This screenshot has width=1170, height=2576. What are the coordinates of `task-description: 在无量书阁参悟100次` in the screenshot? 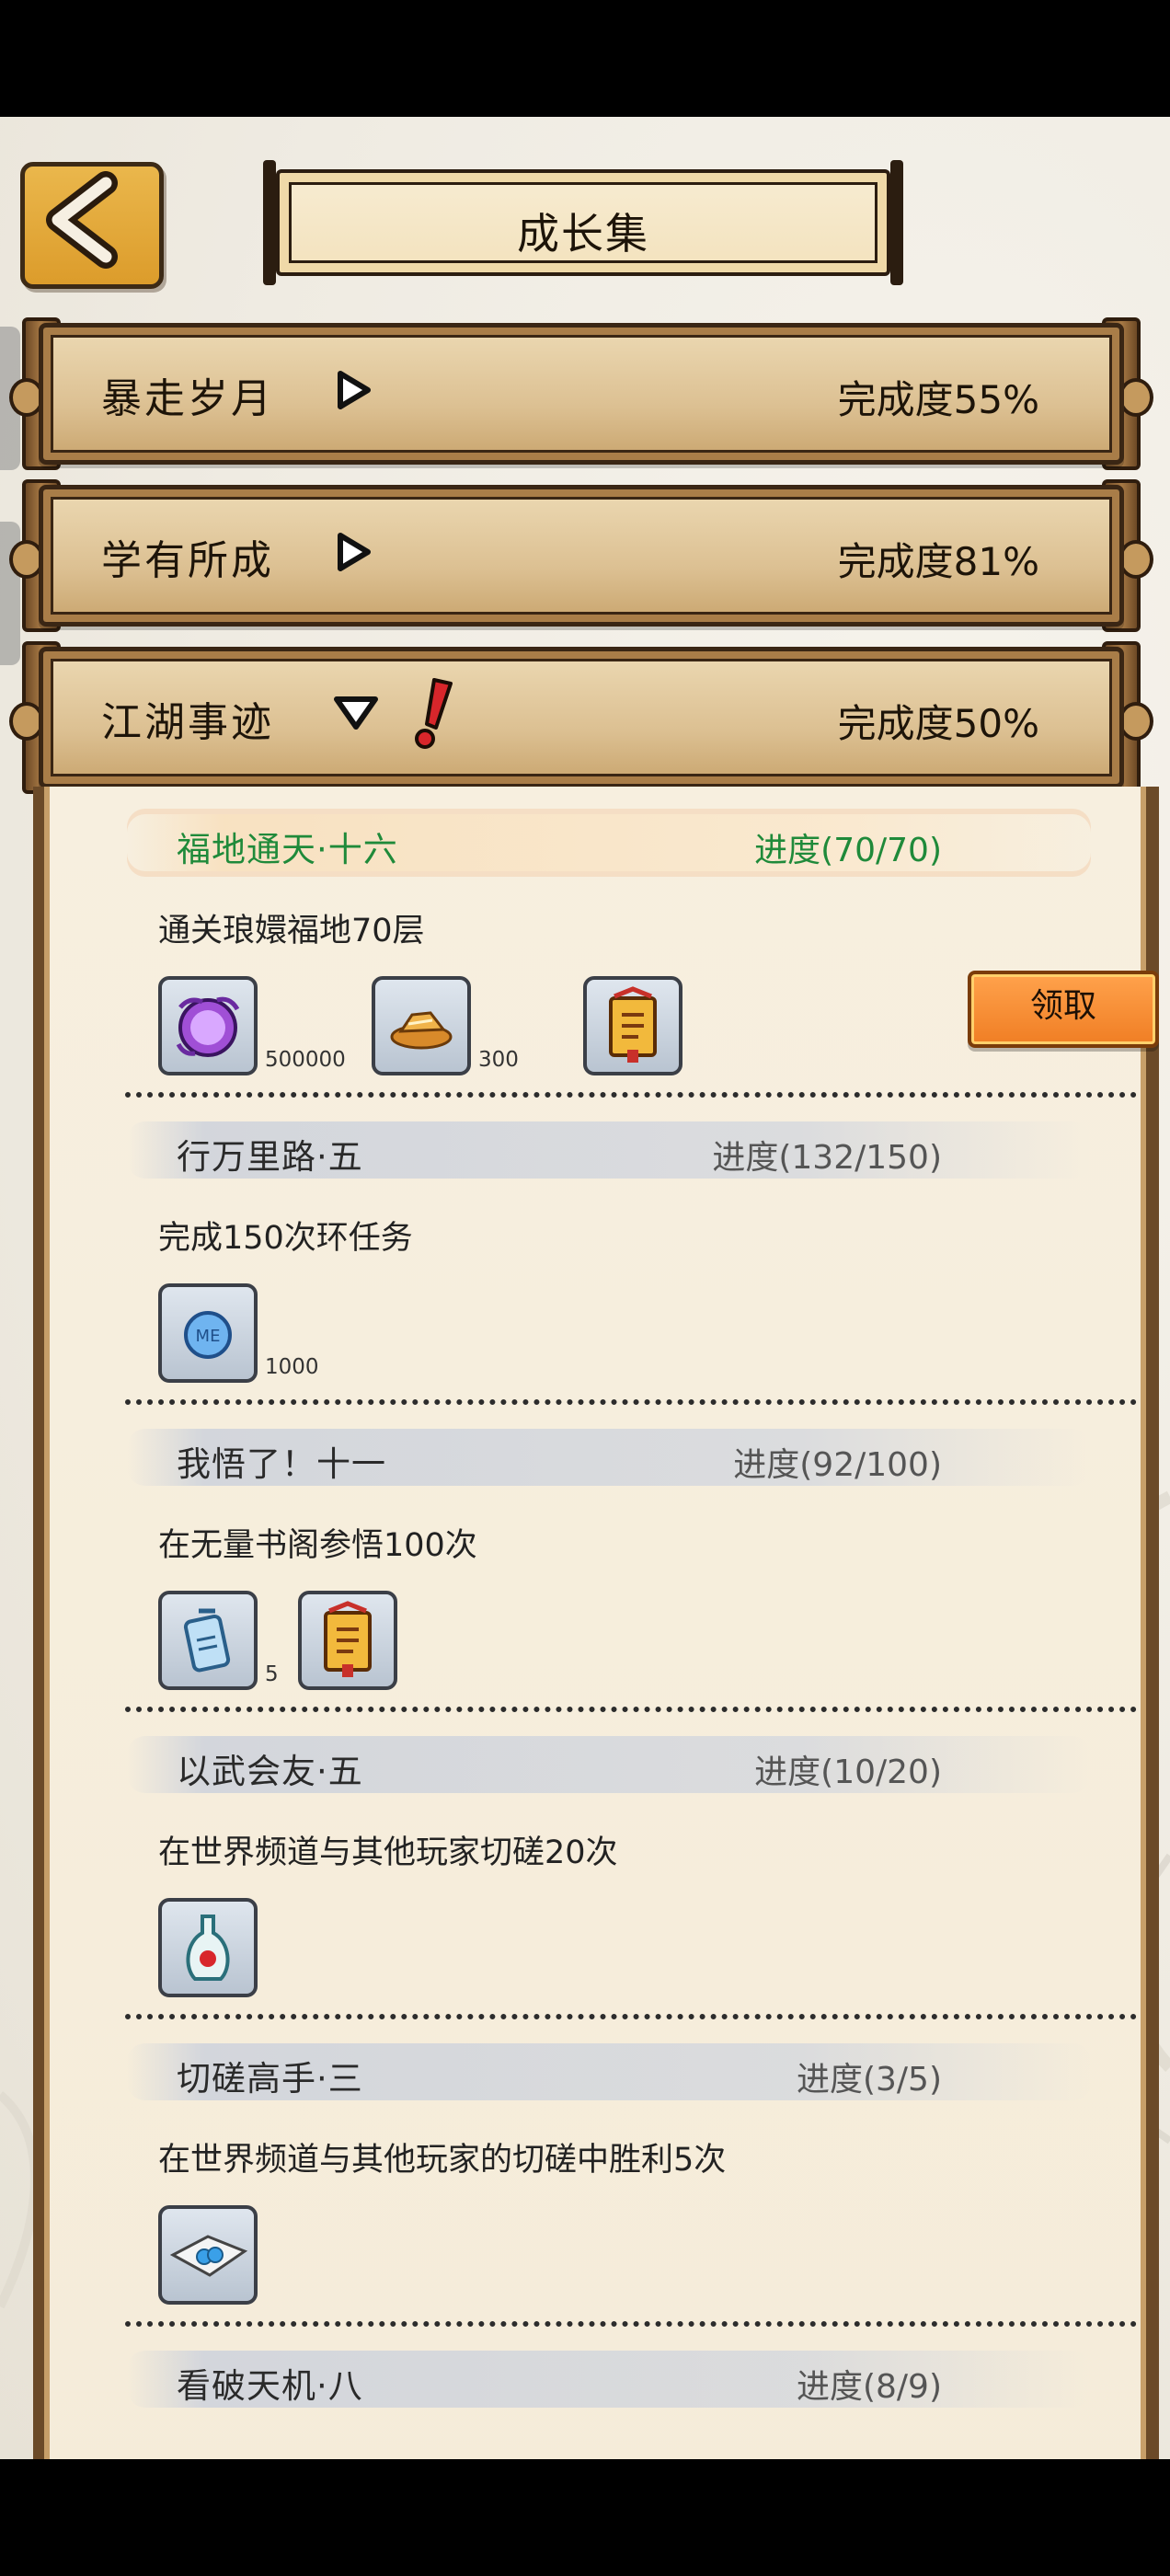 It's located at (317, 1545).